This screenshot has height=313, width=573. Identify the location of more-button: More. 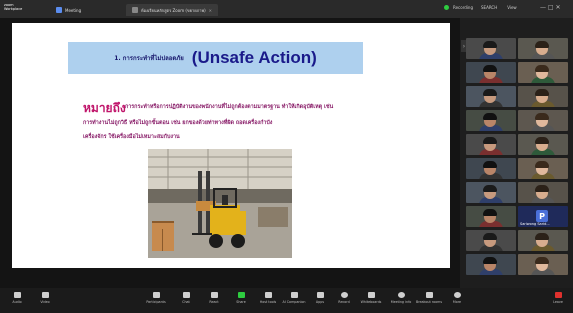
(457, 301).